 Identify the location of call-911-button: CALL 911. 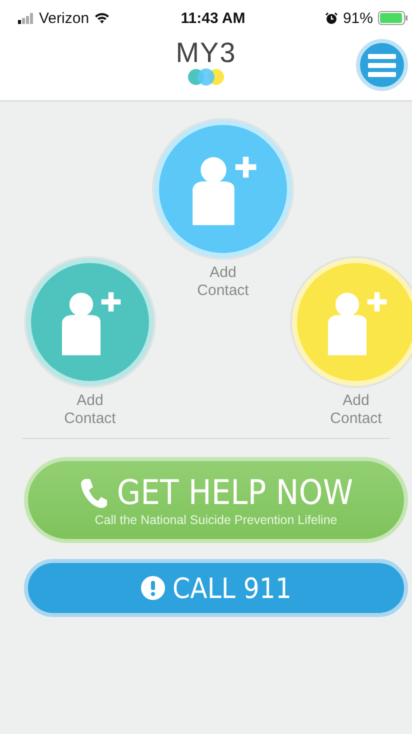
(216, 588).